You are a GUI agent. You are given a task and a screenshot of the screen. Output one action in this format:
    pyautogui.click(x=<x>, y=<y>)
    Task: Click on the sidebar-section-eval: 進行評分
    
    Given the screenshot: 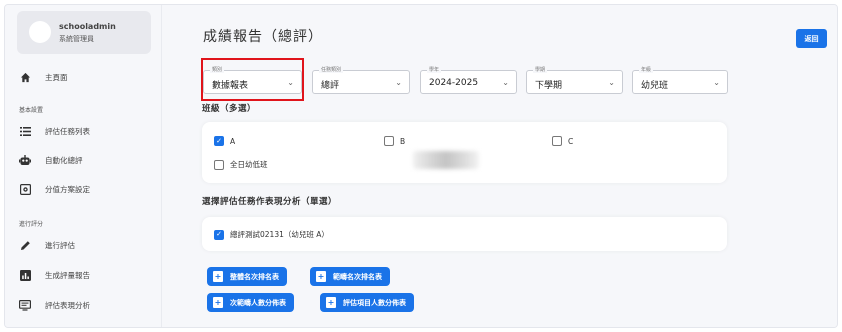 What is the action you would take?
    pyautogui.click(x=31, y=224)
    